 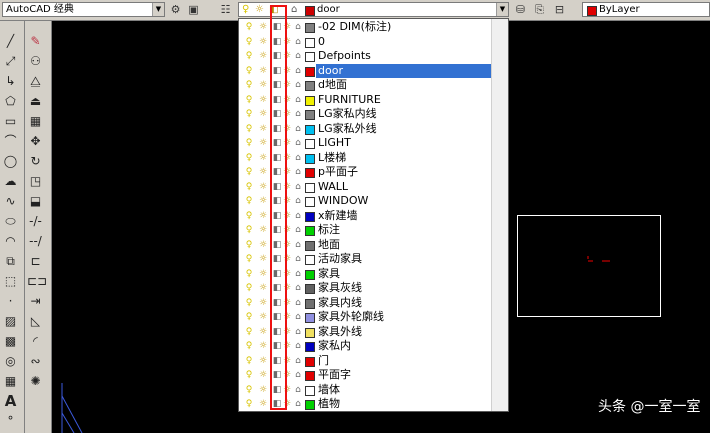 What do you see at coordinates (35, 221) in the screenshot?
I see `trim-icon: -/-` at bounding box center [35, 221].